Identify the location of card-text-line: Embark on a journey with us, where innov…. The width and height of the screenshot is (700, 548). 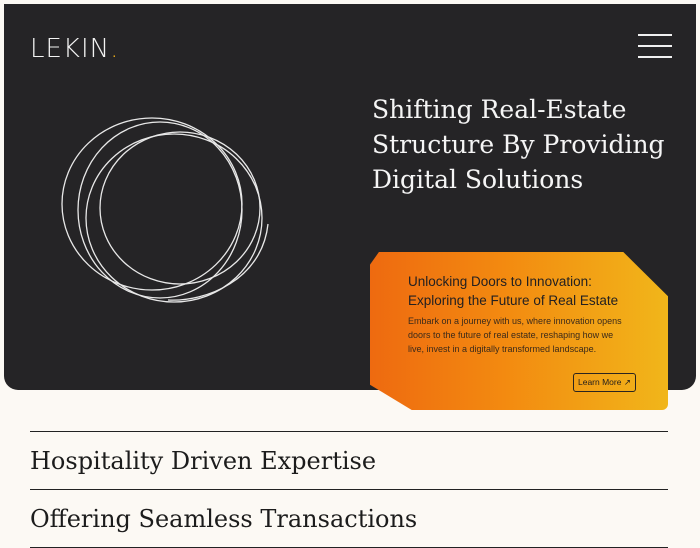
(515, 321).